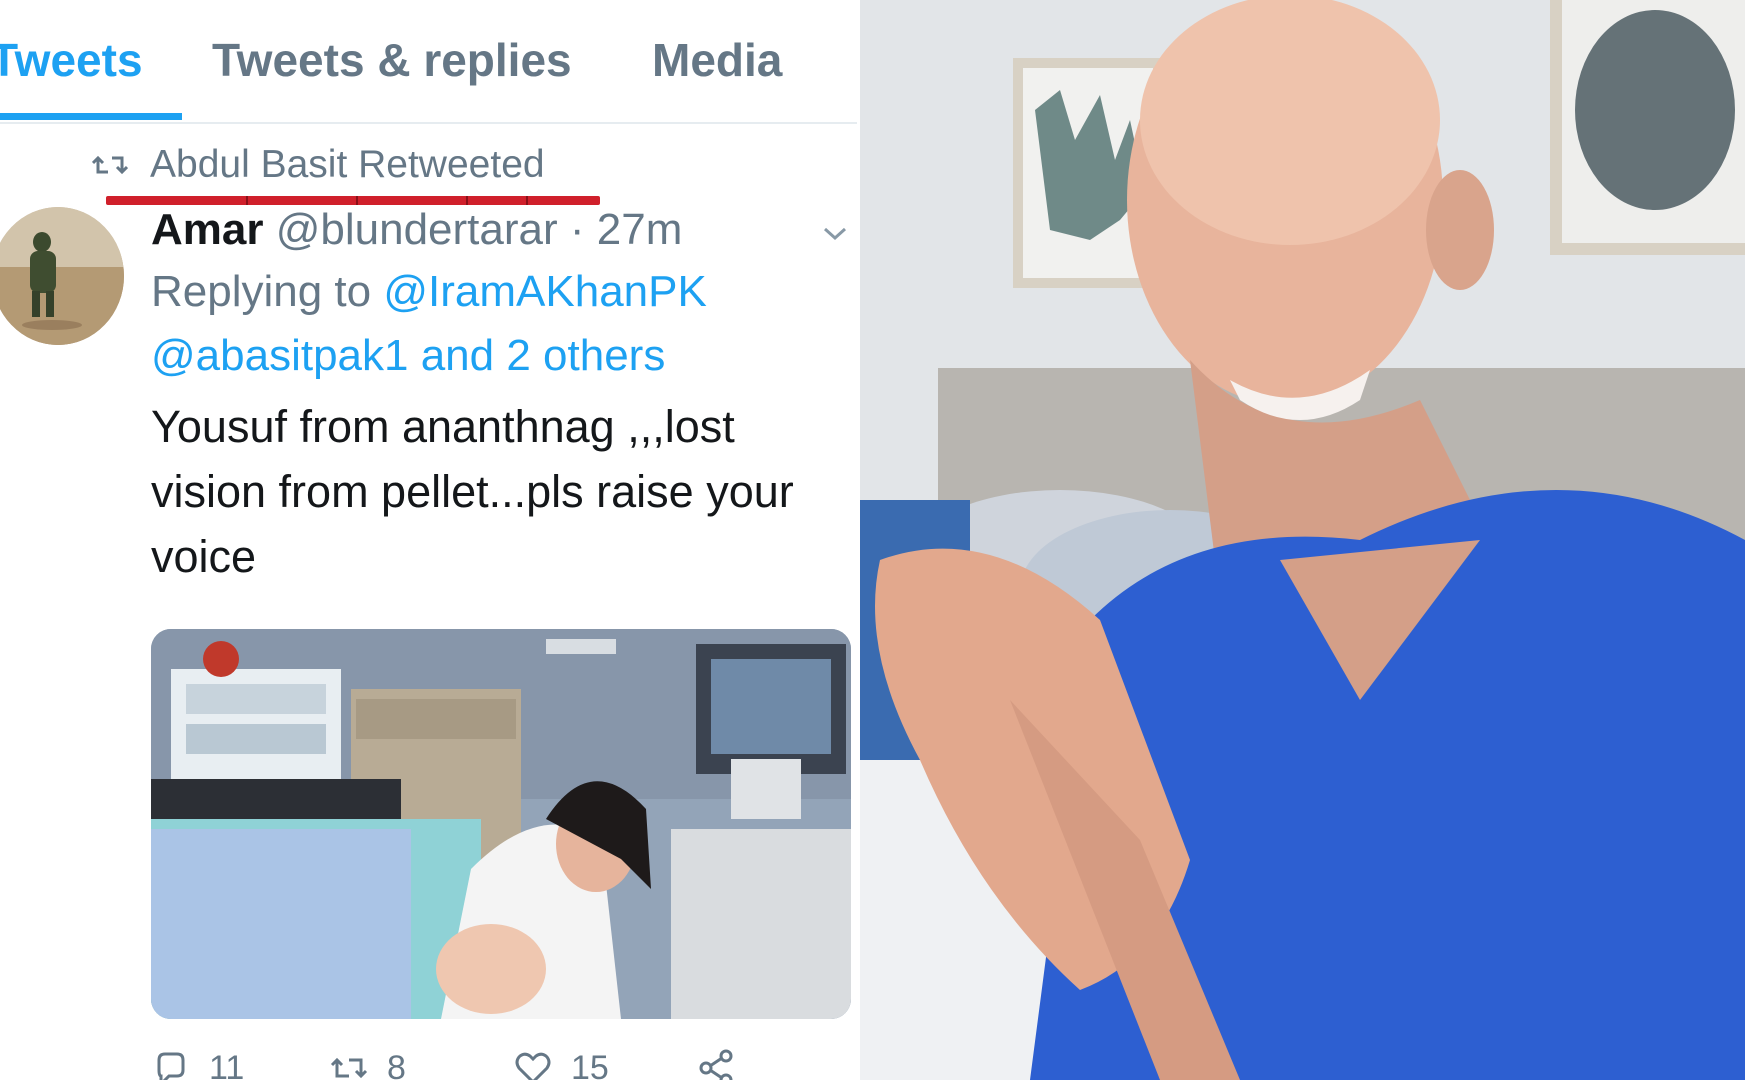 This screenshot has height=1080, width=1745. What do you see at coordinates (91, 116) in the screenshot?
I see `active-tab-indicator` at bounding box center [91, 116].